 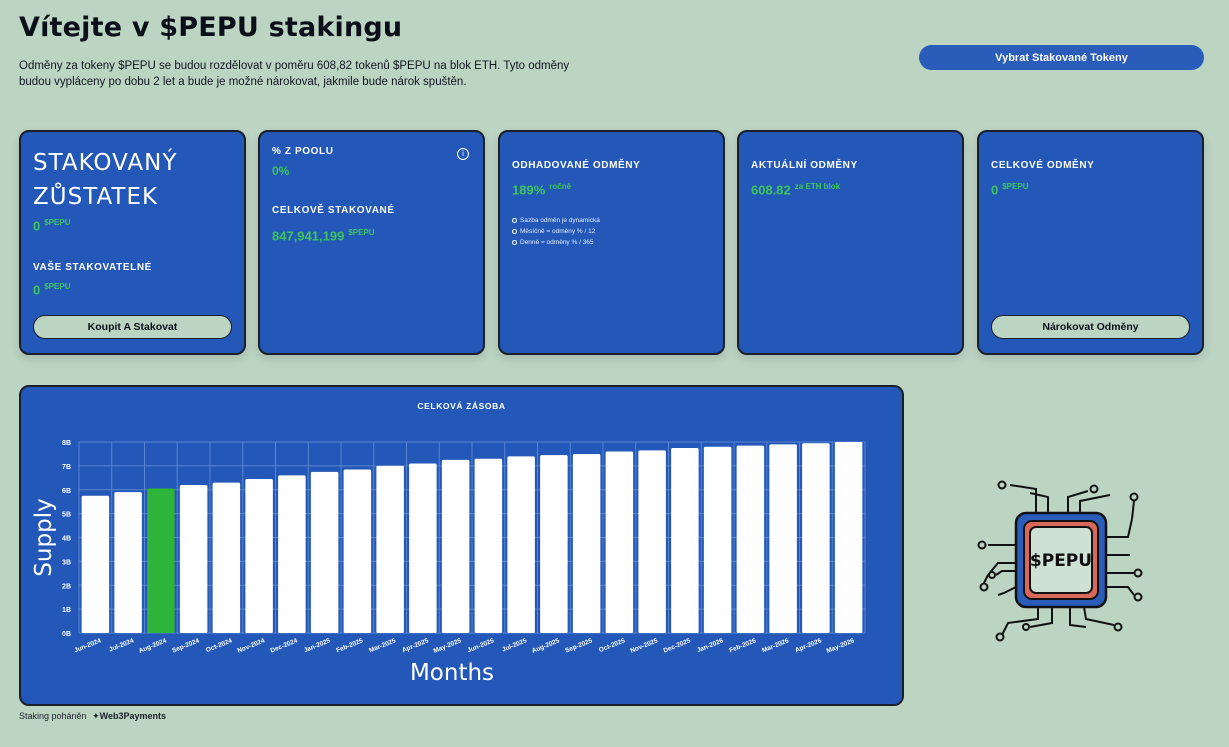 What do you see at coordinates (480, 645) in the screenshot?
I see `x-tick-label: Jun-2025` at bounding box center [480, 645].